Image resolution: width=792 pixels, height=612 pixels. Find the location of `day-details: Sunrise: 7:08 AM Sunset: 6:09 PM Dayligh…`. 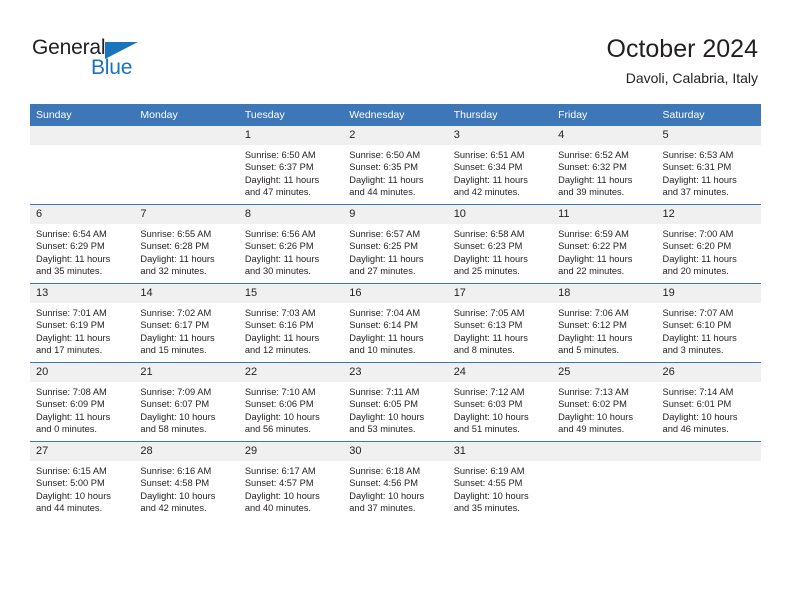

day-details: Sunrise: 7:08 AM Sunset: 6:09 PM Dayligh… is located at coordinates (82, 408).